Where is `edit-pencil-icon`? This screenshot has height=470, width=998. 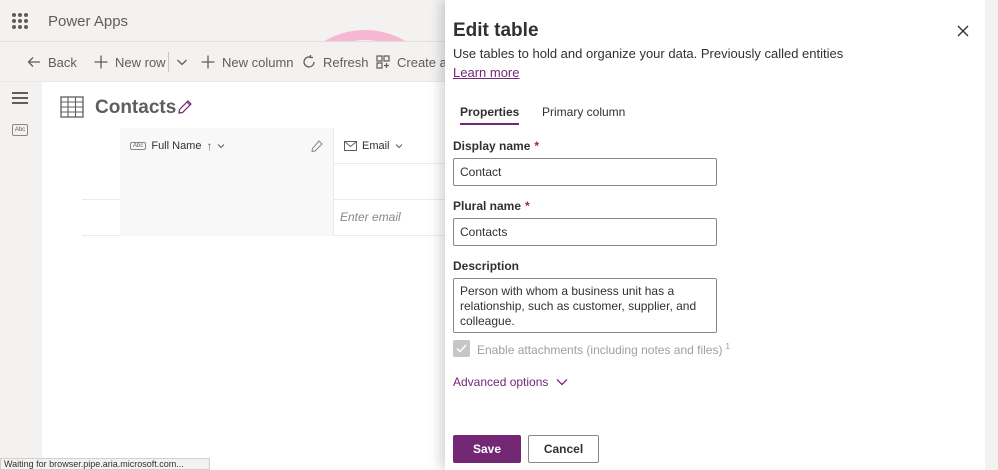 edit-pencil-icon is located at coordinates (185, 107).